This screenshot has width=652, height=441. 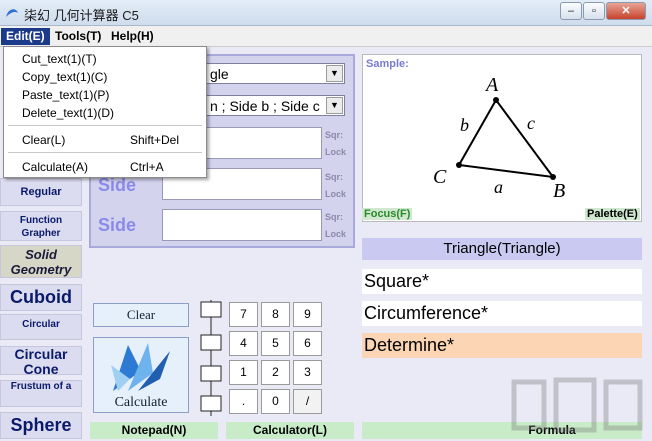 I want to click on nav-solid-geometry-label: Solid Geometry, so click(x=41, y=262).